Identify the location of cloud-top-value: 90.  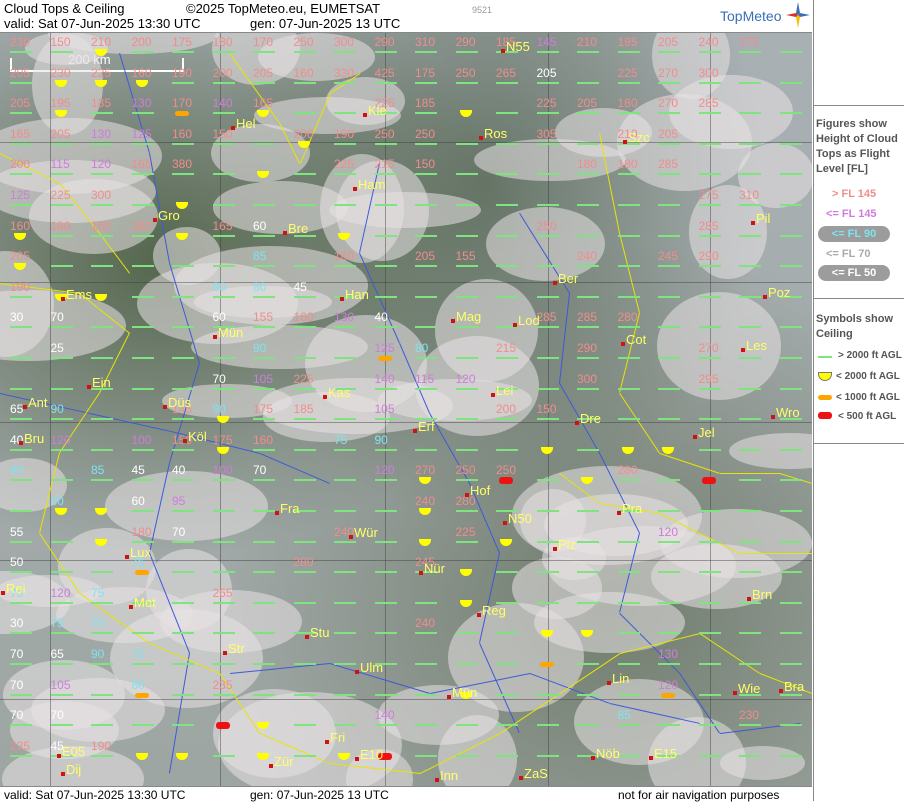
(17, 470).